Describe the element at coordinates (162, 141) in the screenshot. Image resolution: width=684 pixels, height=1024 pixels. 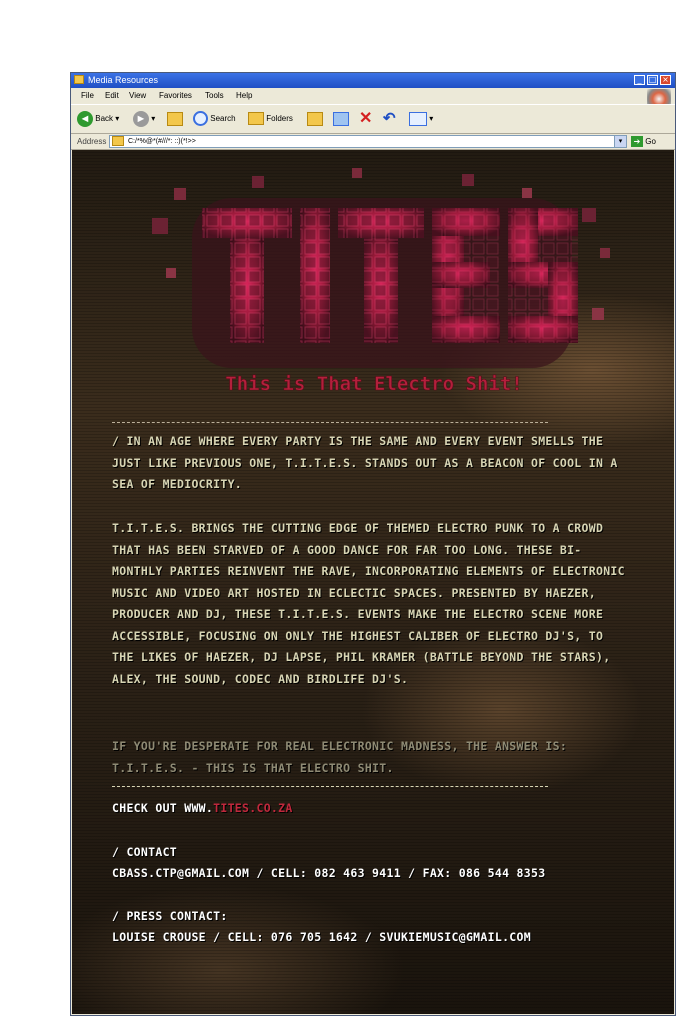
I see `address-value: C:/*%@*(#///*: ::)(*!>>` at that location.